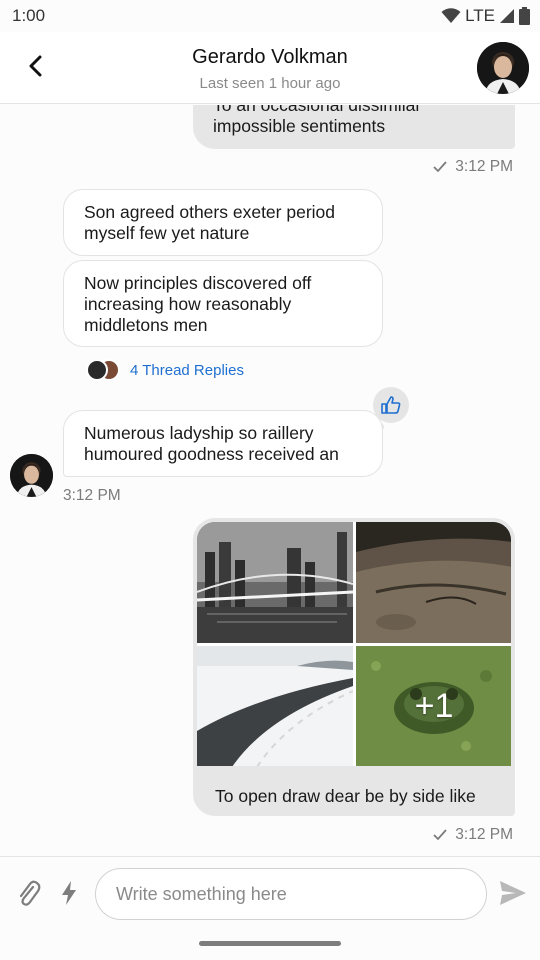 This screenshot has width=540, height=960. What do you see at coordinates (97, 370) in the screenshot?
I see `avatar` at bounding box center [97, 370].